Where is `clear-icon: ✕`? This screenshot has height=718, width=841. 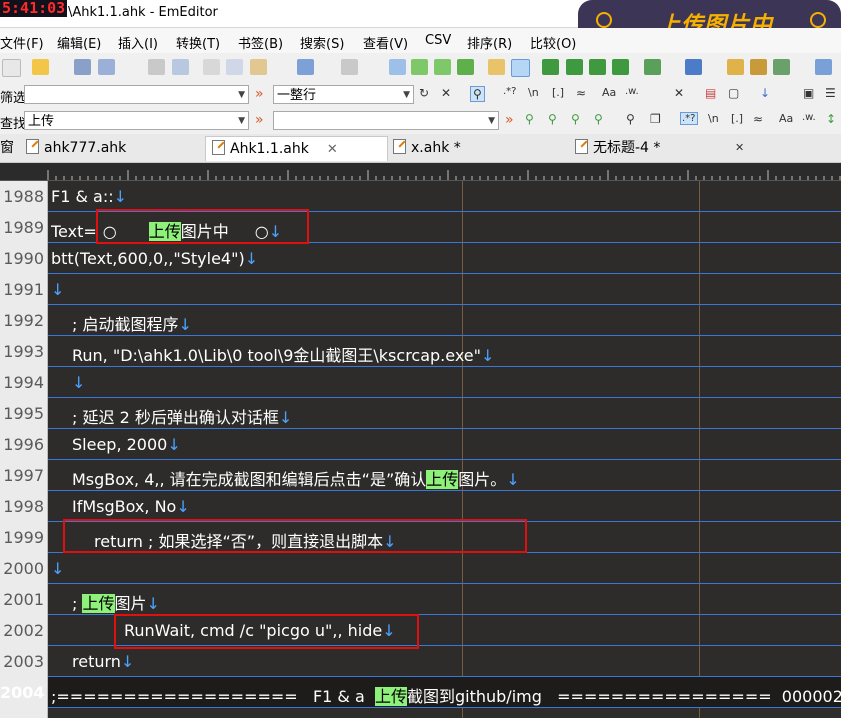 clear-icon: ✕ is located at coordinates (446, 93).